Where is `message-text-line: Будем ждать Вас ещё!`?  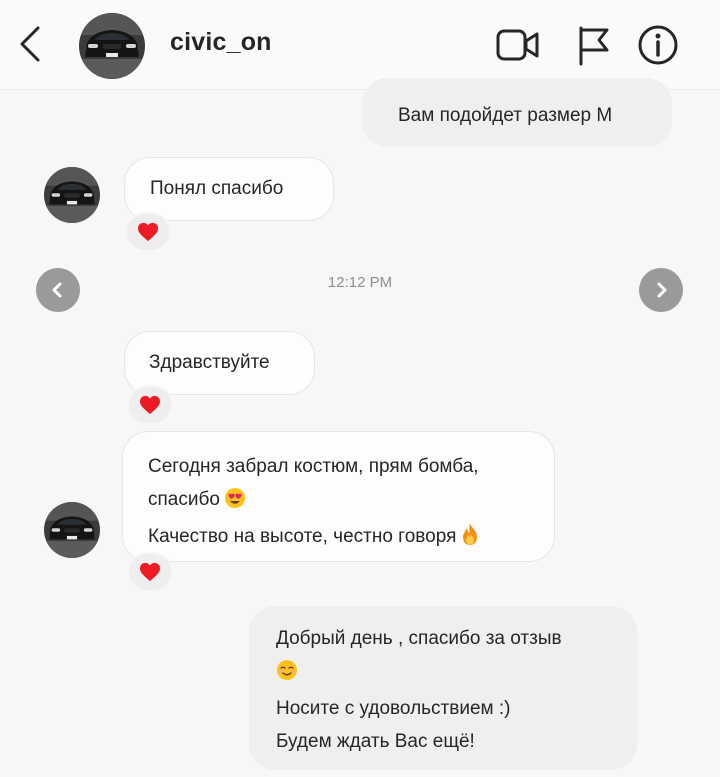
message-text-line: Будем ждать Вас ещё! is located at coordinates (375, 741).